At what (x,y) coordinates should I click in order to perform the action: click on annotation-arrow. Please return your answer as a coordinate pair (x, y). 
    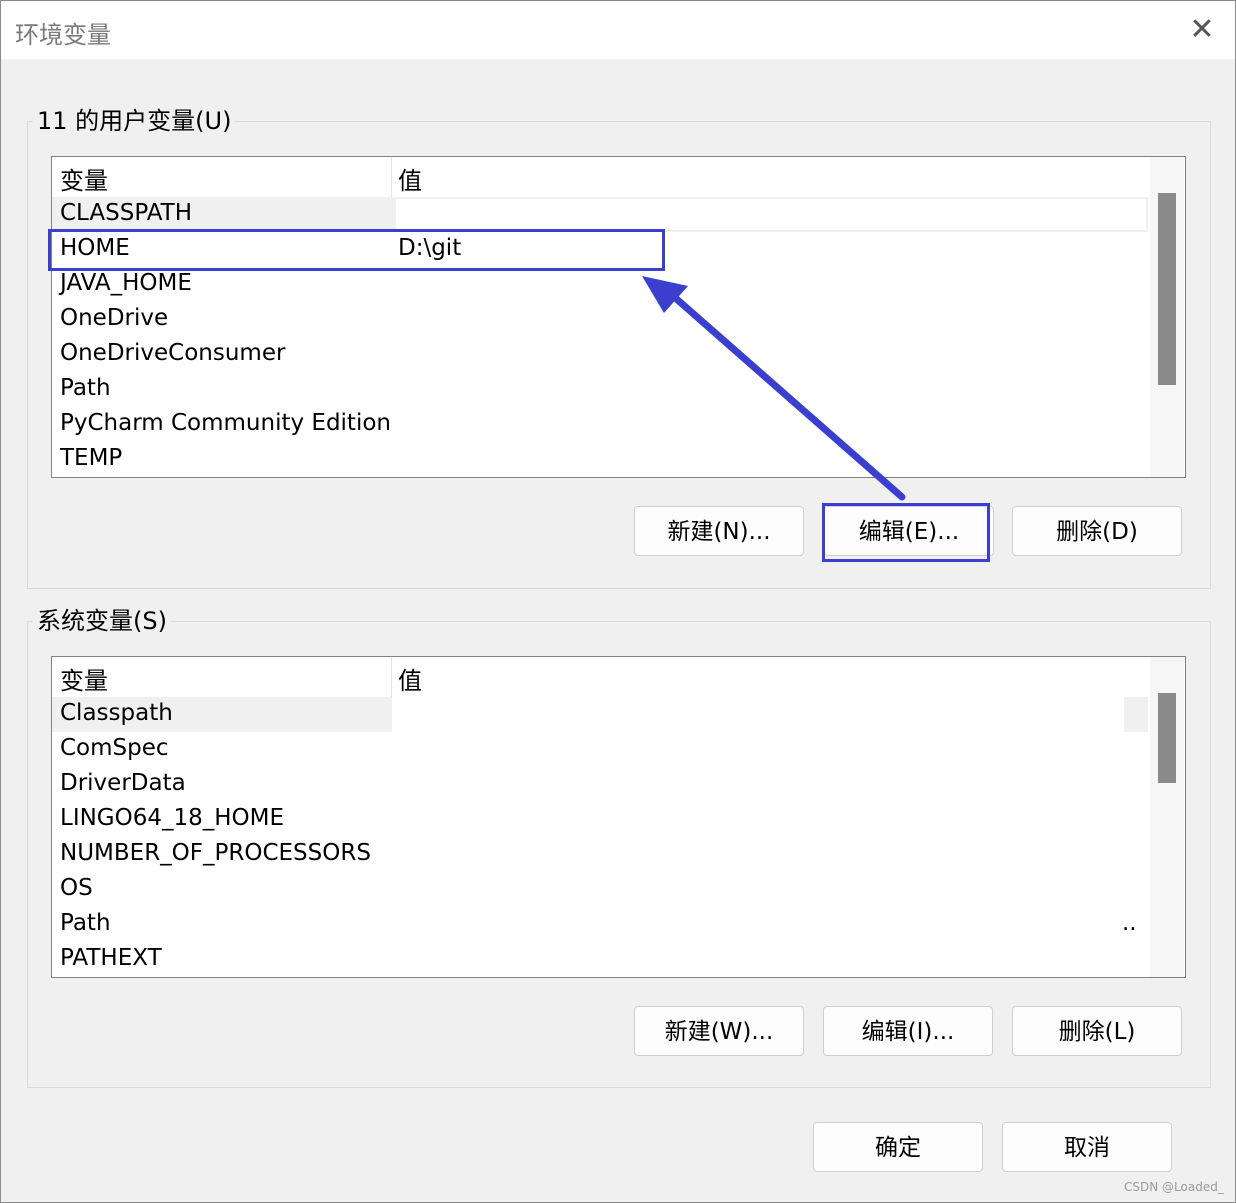
    Looking at the image, I should click on (774, 388).